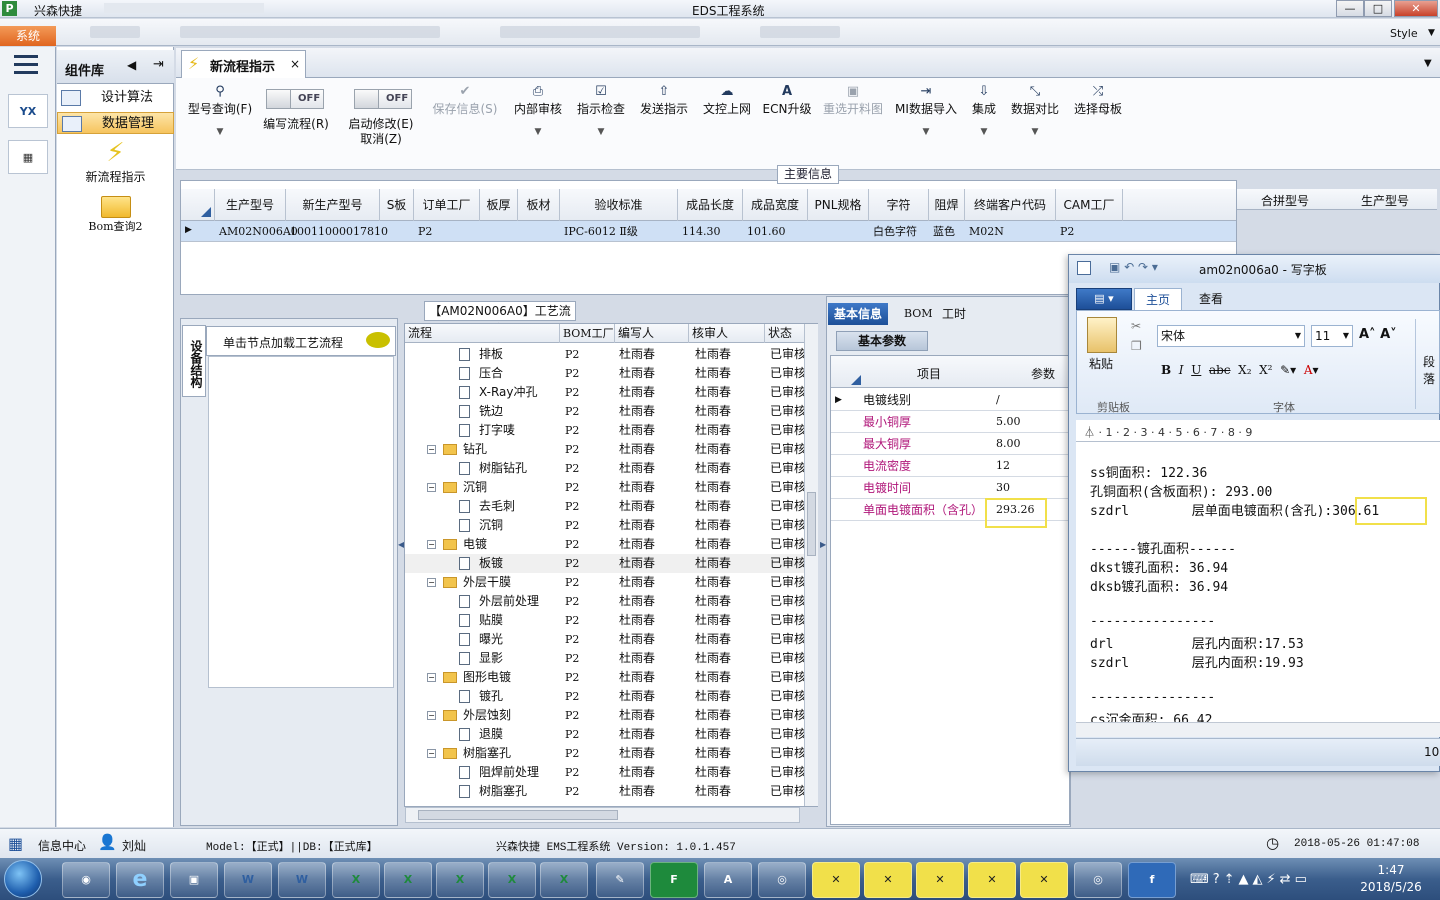 Image resolution: width=1440 pixels, height=900 pixels. I want to click on tree-row: 板镀 P2 杜雨春 杜雨春 已审核, so click(605, 563).